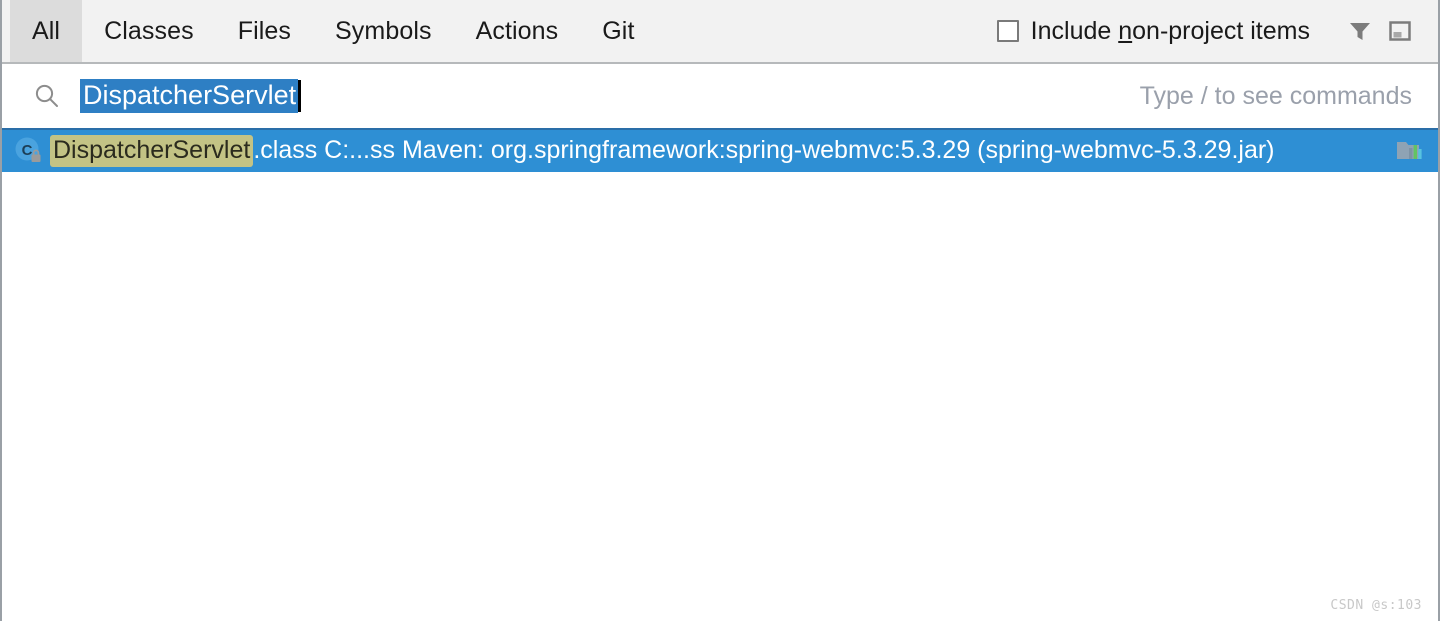  I want to click on search-icon, so click(47, 96).